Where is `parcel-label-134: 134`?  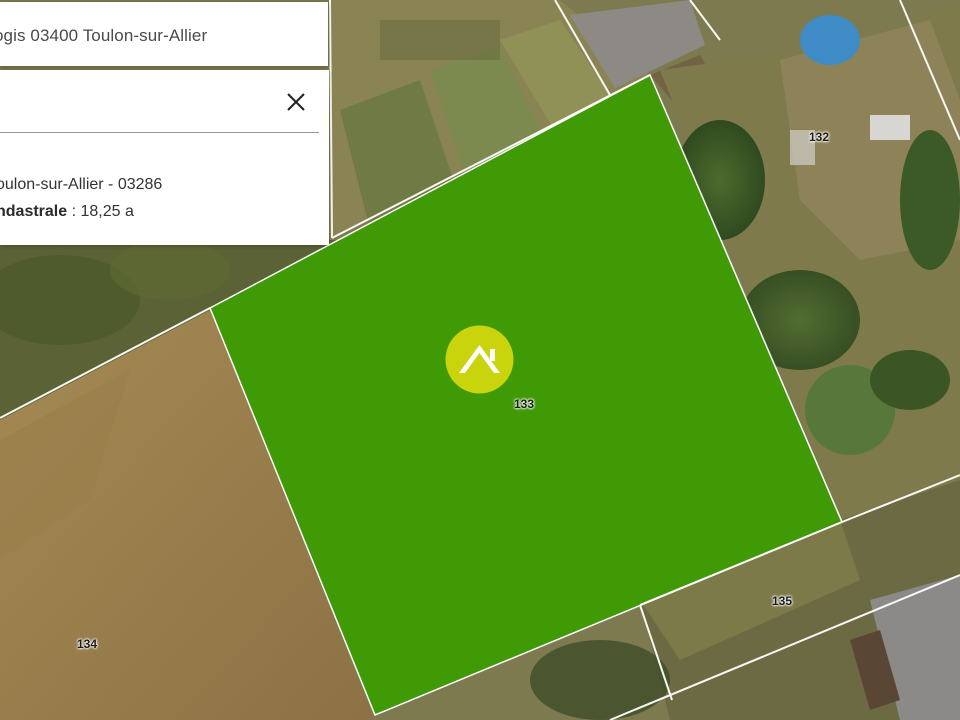 parcel-label-134: 134 is located at coordinates (87, 644).